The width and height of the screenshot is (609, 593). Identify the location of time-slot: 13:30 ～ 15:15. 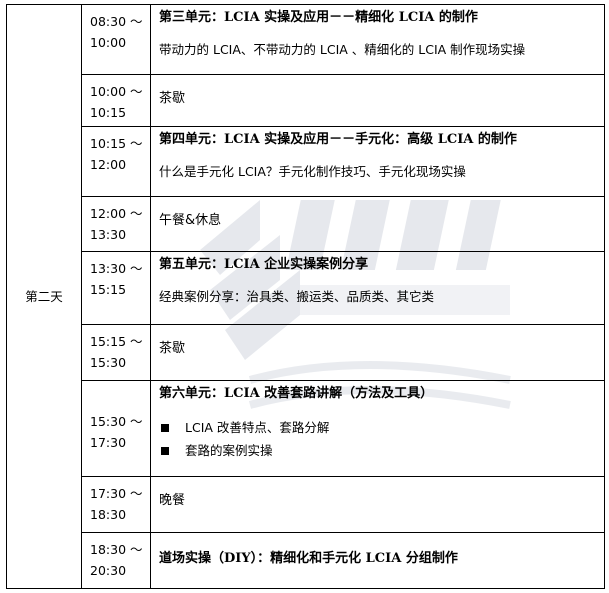
(116, 288).